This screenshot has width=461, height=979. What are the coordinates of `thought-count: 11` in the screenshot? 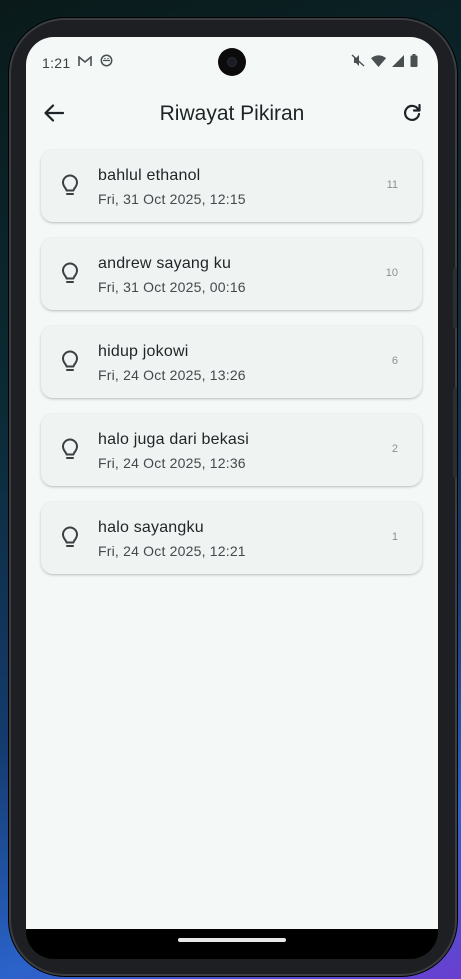 It's located at (392, 185).